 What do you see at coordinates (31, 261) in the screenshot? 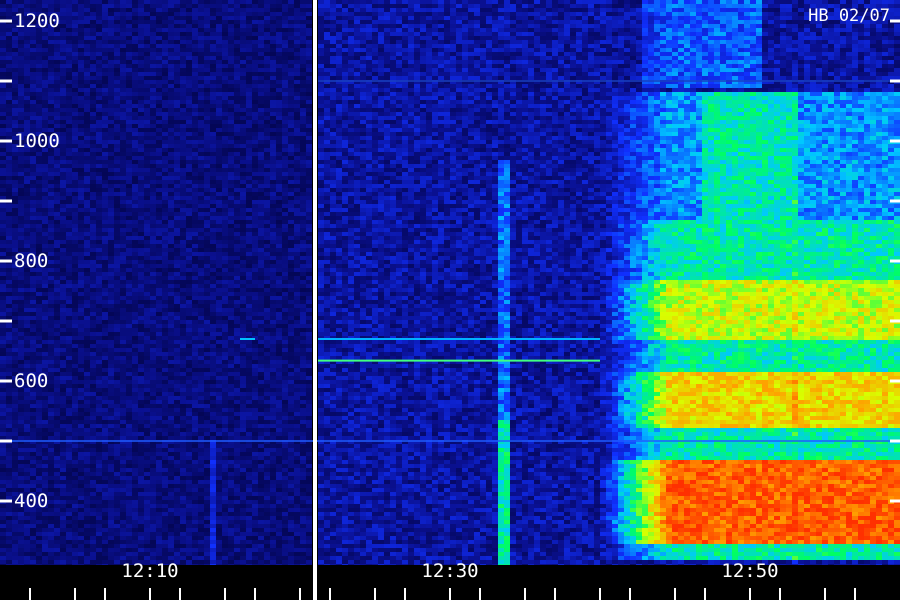
I see `y-tick-label: 800` at bounding box center [31, 261].